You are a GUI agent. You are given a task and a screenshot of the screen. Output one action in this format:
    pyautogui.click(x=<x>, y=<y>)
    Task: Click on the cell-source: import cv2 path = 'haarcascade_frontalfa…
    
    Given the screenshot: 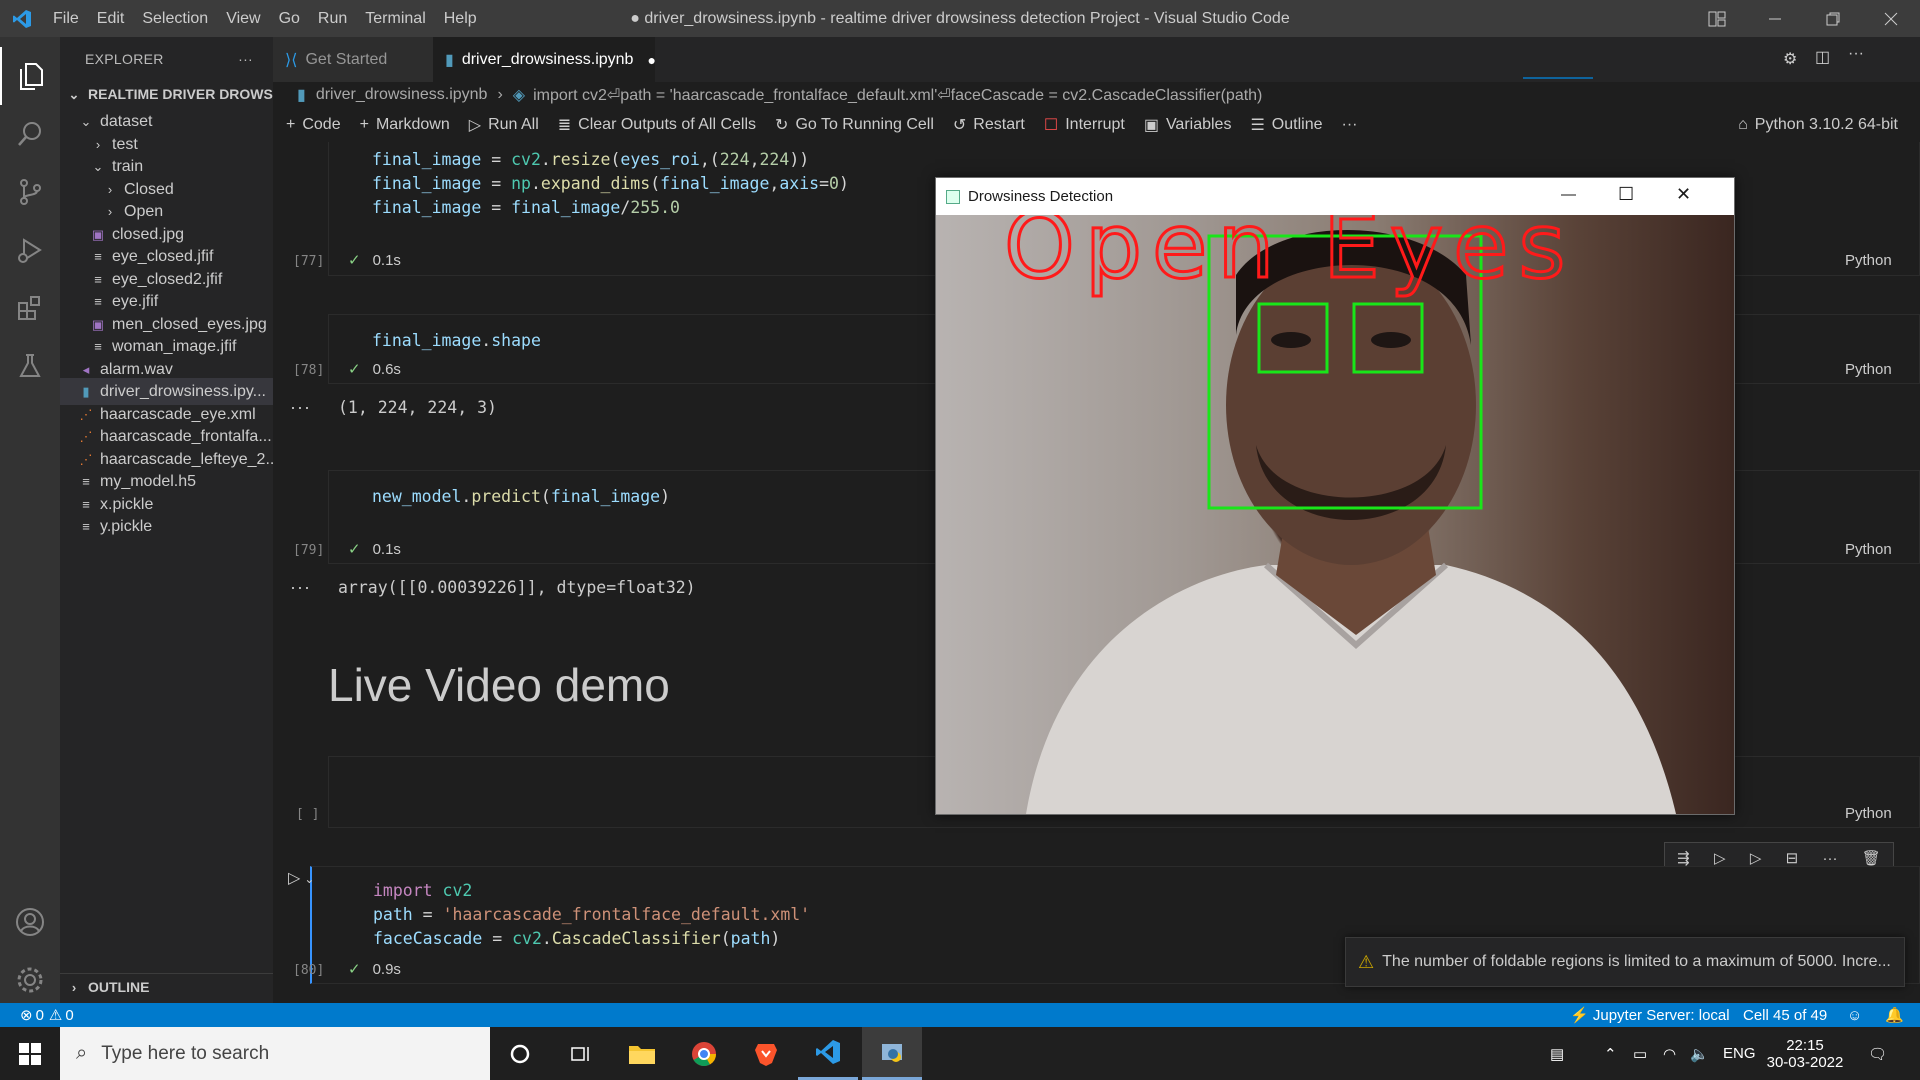 What is the action you would take?
    pyautogui.click(x=591, y=915)
    